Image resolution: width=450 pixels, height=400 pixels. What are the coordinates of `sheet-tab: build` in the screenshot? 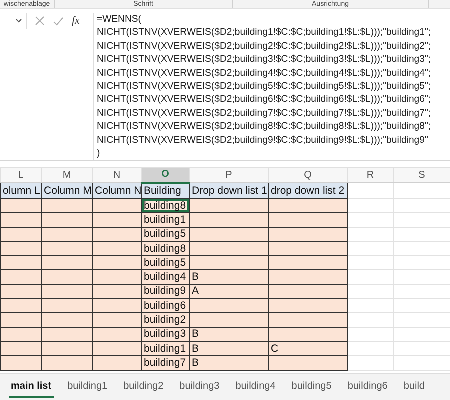 It's located at (414, 387).